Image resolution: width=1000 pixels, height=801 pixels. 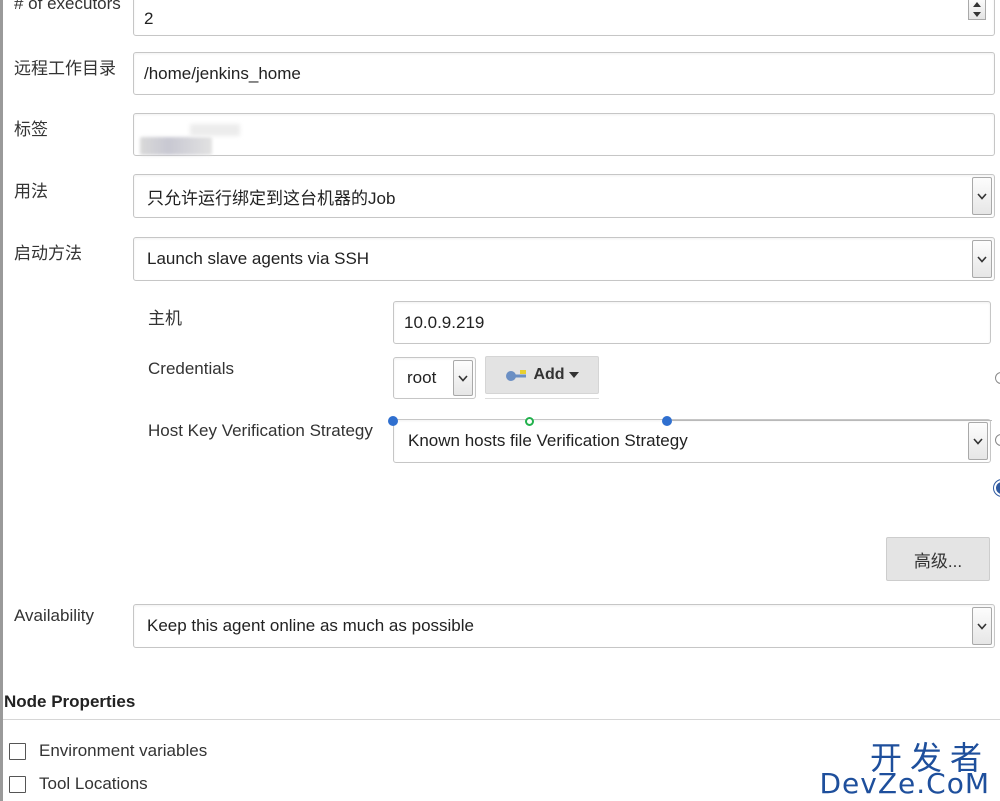 I want to click on executors-label: # of executors, so click(x=67, y=6).